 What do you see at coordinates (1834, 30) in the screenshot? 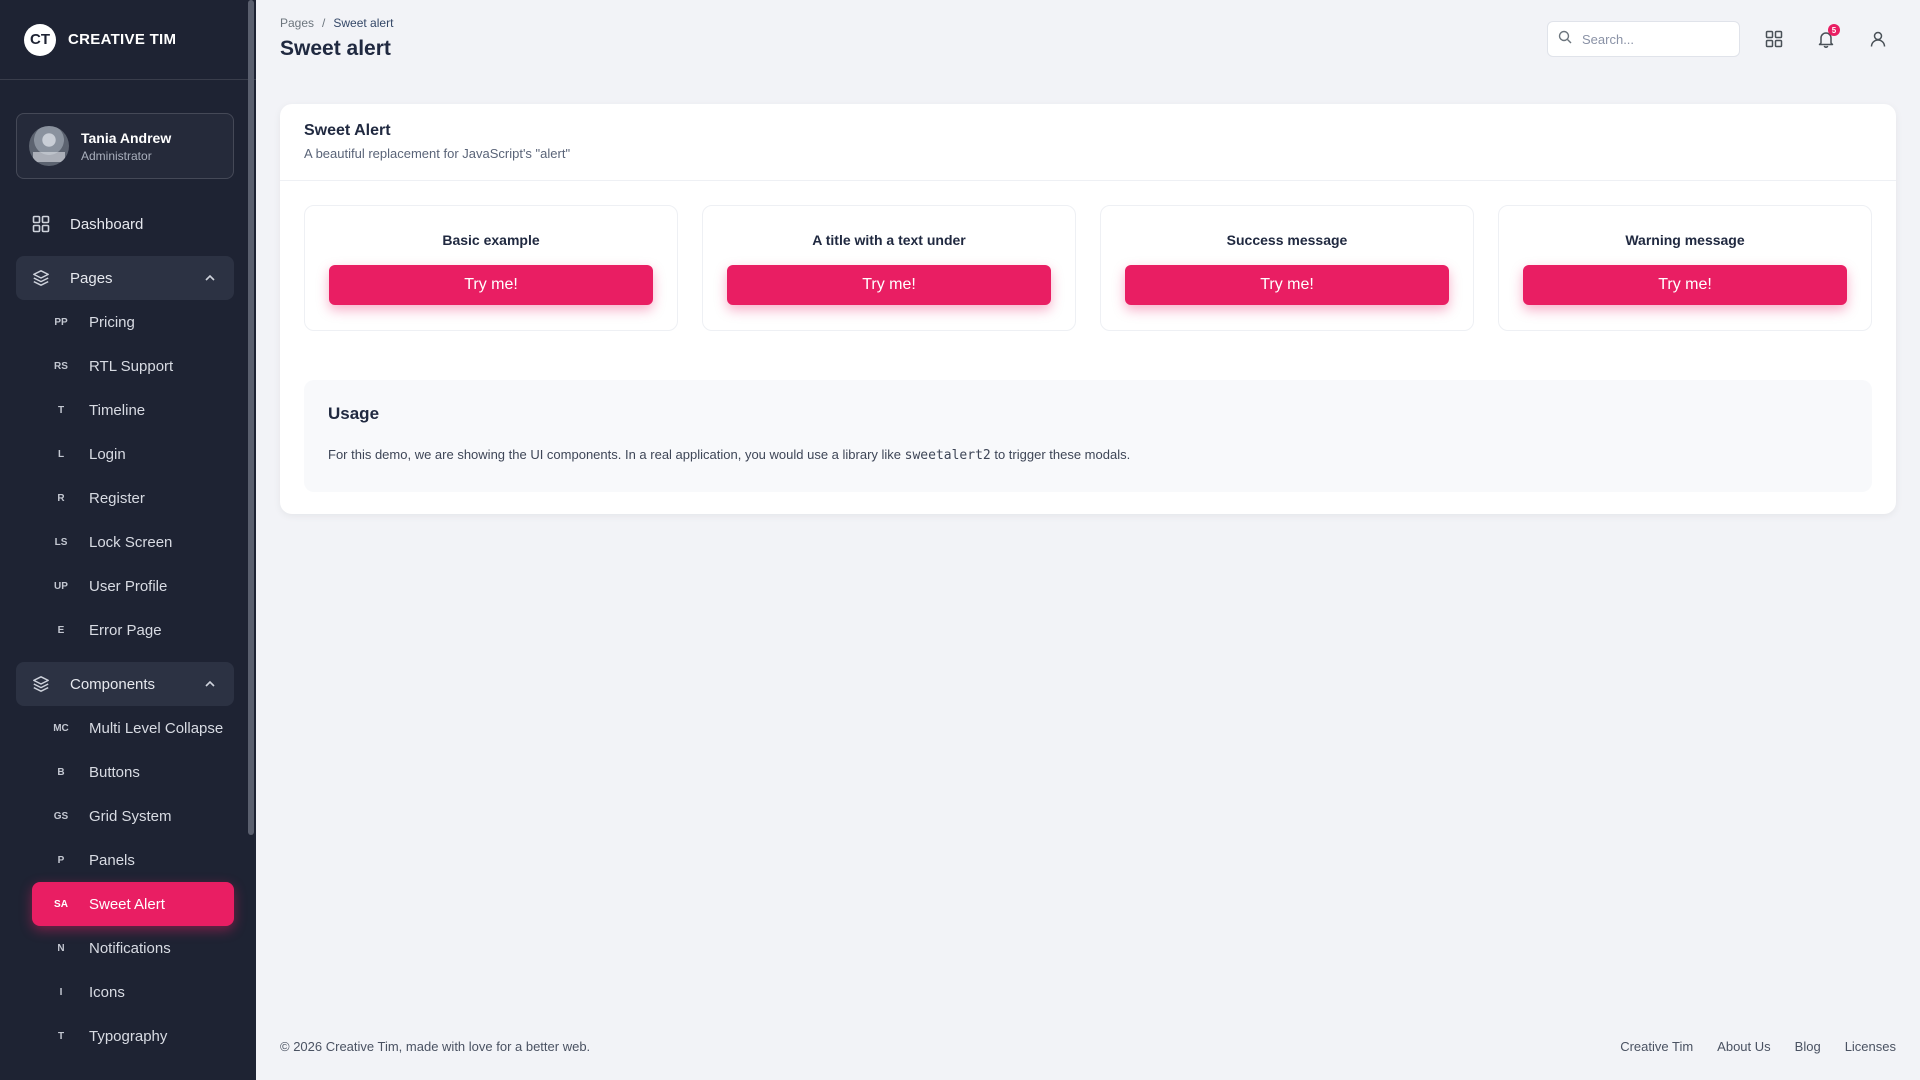
I see `notification-badge: 5` at bounding box center [1834, 30].